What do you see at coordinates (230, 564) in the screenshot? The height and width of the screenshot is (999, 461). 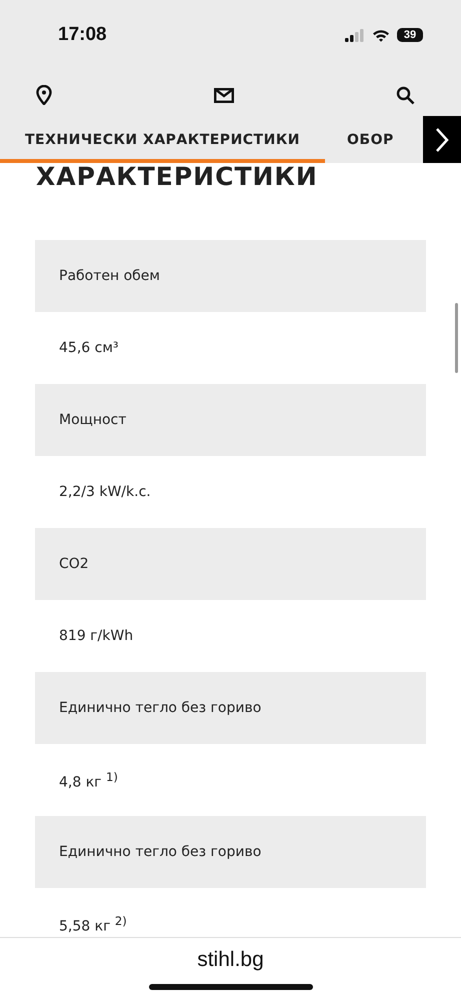 I see `spec-label: CO2` at bounding box center [230, 564].